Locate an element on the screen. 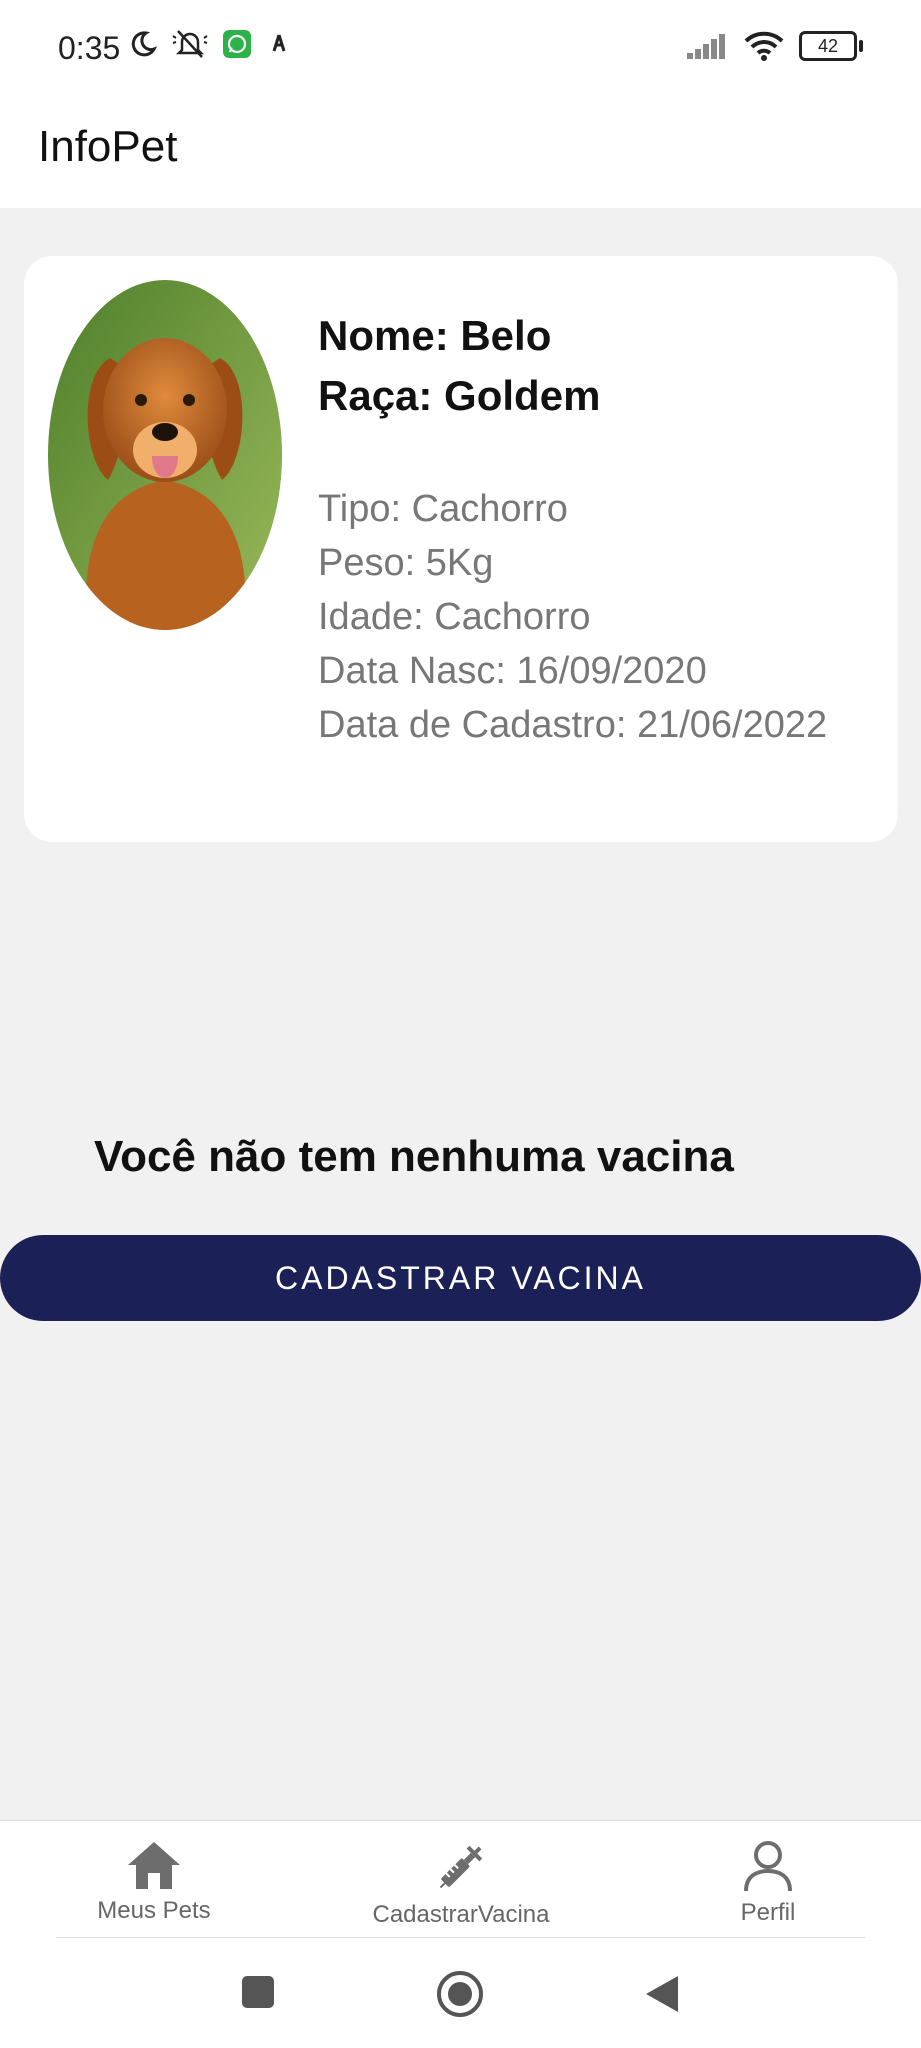 This screenshot has width=921, height=2048. pet-age: Idade: Cachorro is located at coordinates (454, 617).